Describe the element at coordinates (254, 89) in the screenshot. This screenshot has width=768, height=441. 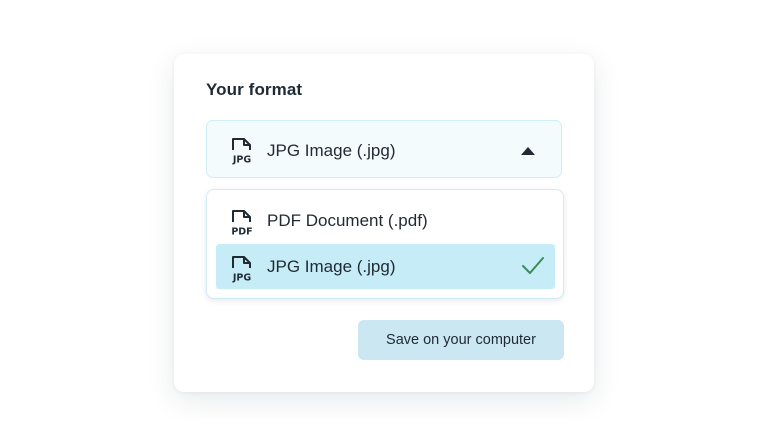
I see `panel-title: Your format` at that location.